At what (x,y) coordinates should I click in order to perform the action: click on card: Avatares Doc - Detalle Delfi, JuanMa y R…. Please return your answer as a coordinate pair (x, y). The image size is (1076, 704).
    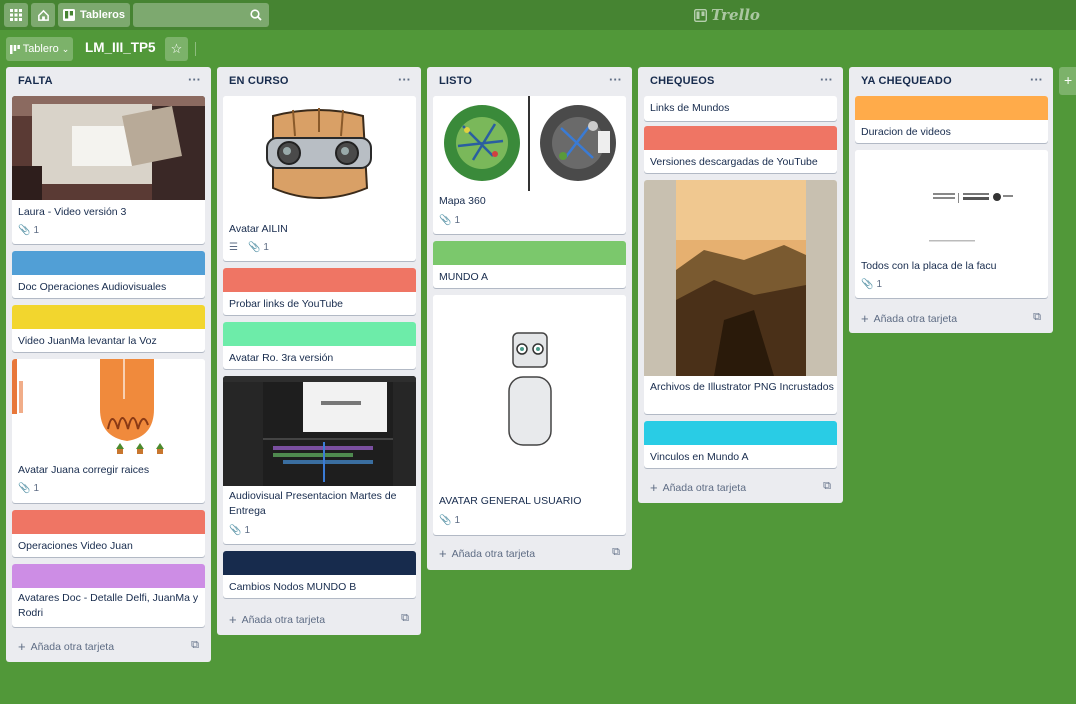
    Looking at the image, I should click on (108, 595).